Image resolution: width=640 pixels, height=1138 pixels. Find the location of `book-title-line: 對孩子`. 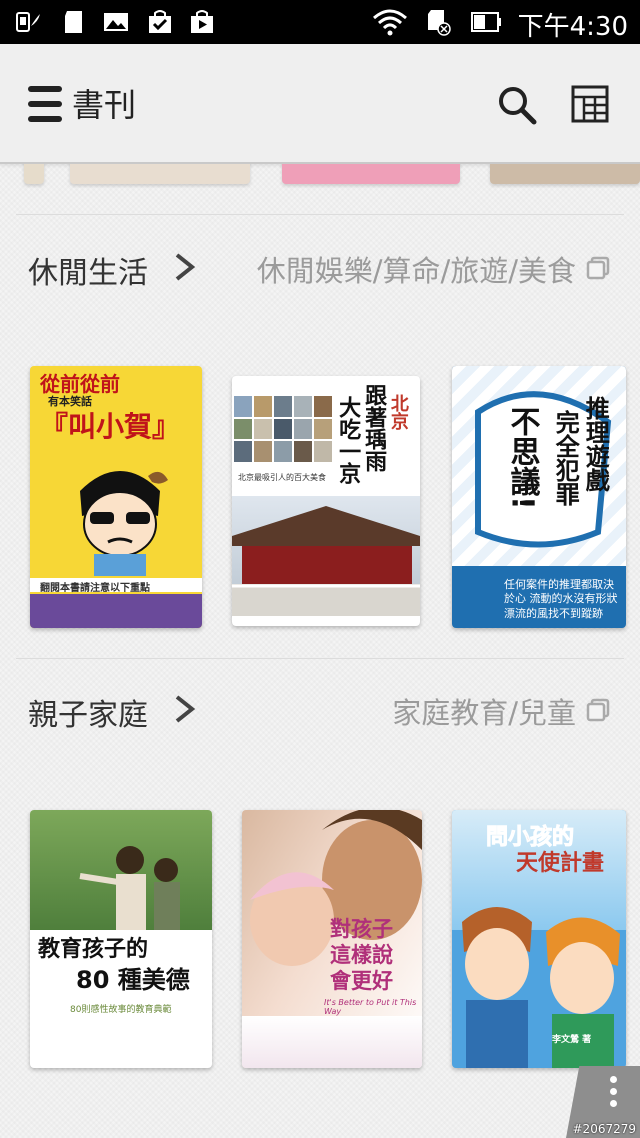

book-title-line: 對孩子 is located at coordinates (361, 929).